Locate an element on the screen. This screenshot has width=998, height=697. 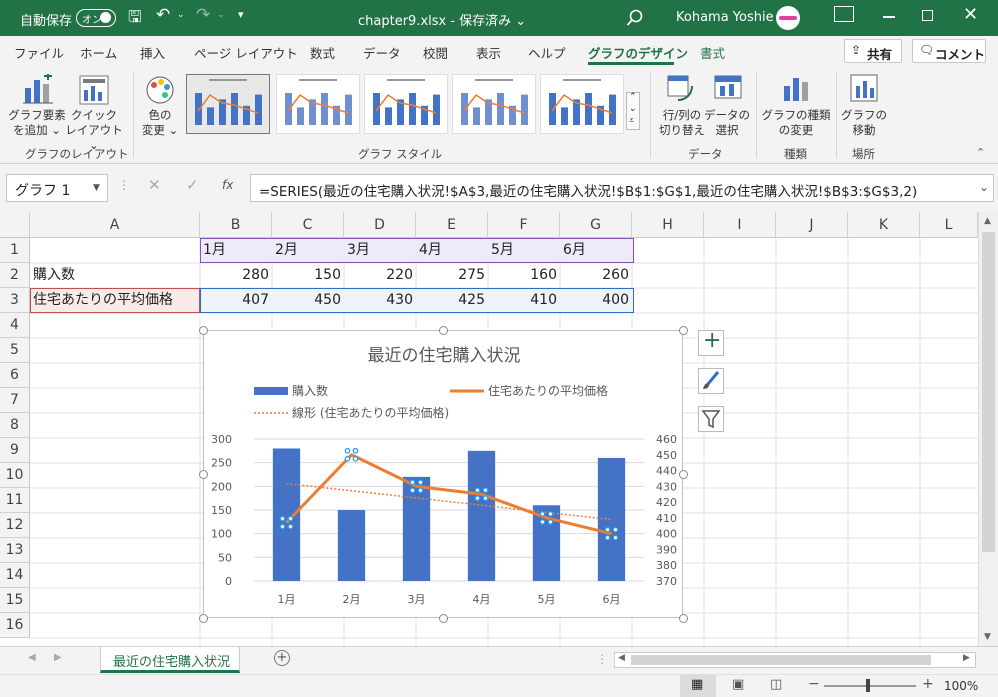
cell-F1: 5月 is located at coordinates (525, 250).